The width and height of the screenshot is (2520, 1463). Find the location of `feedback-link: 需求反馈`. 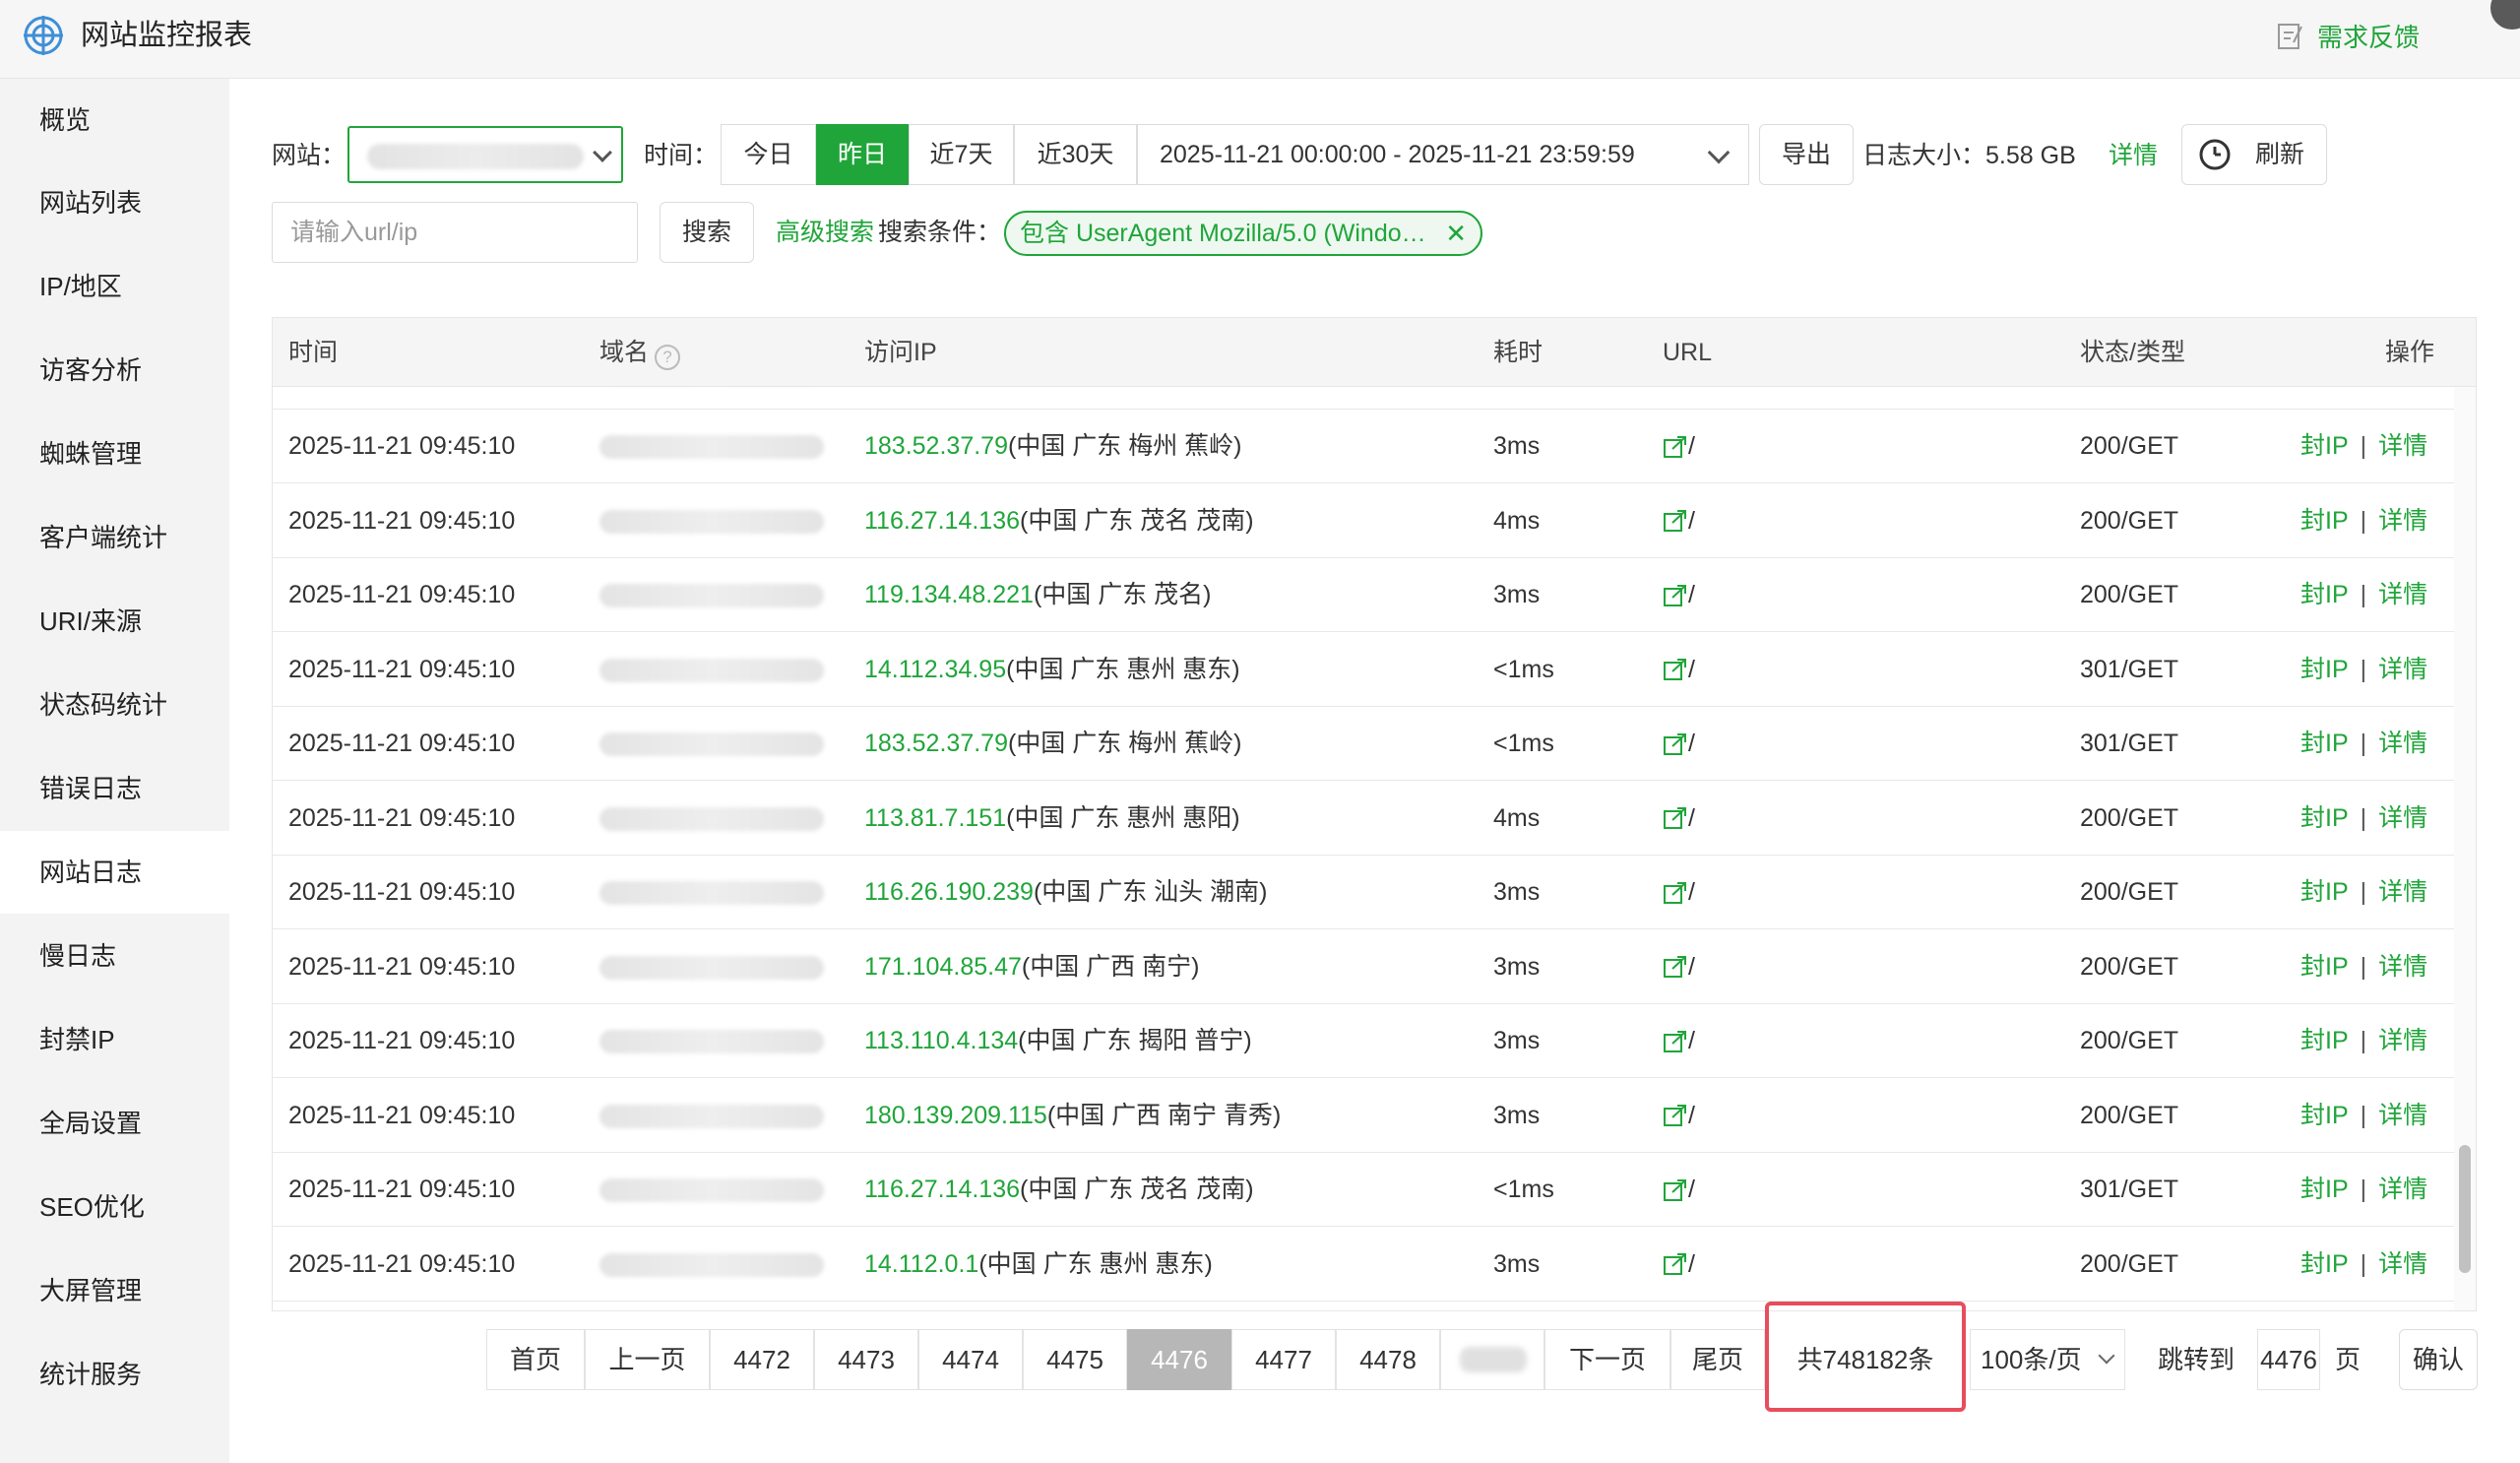

feedback-link: 需求反馈 is located at coordinates (2348, 35).